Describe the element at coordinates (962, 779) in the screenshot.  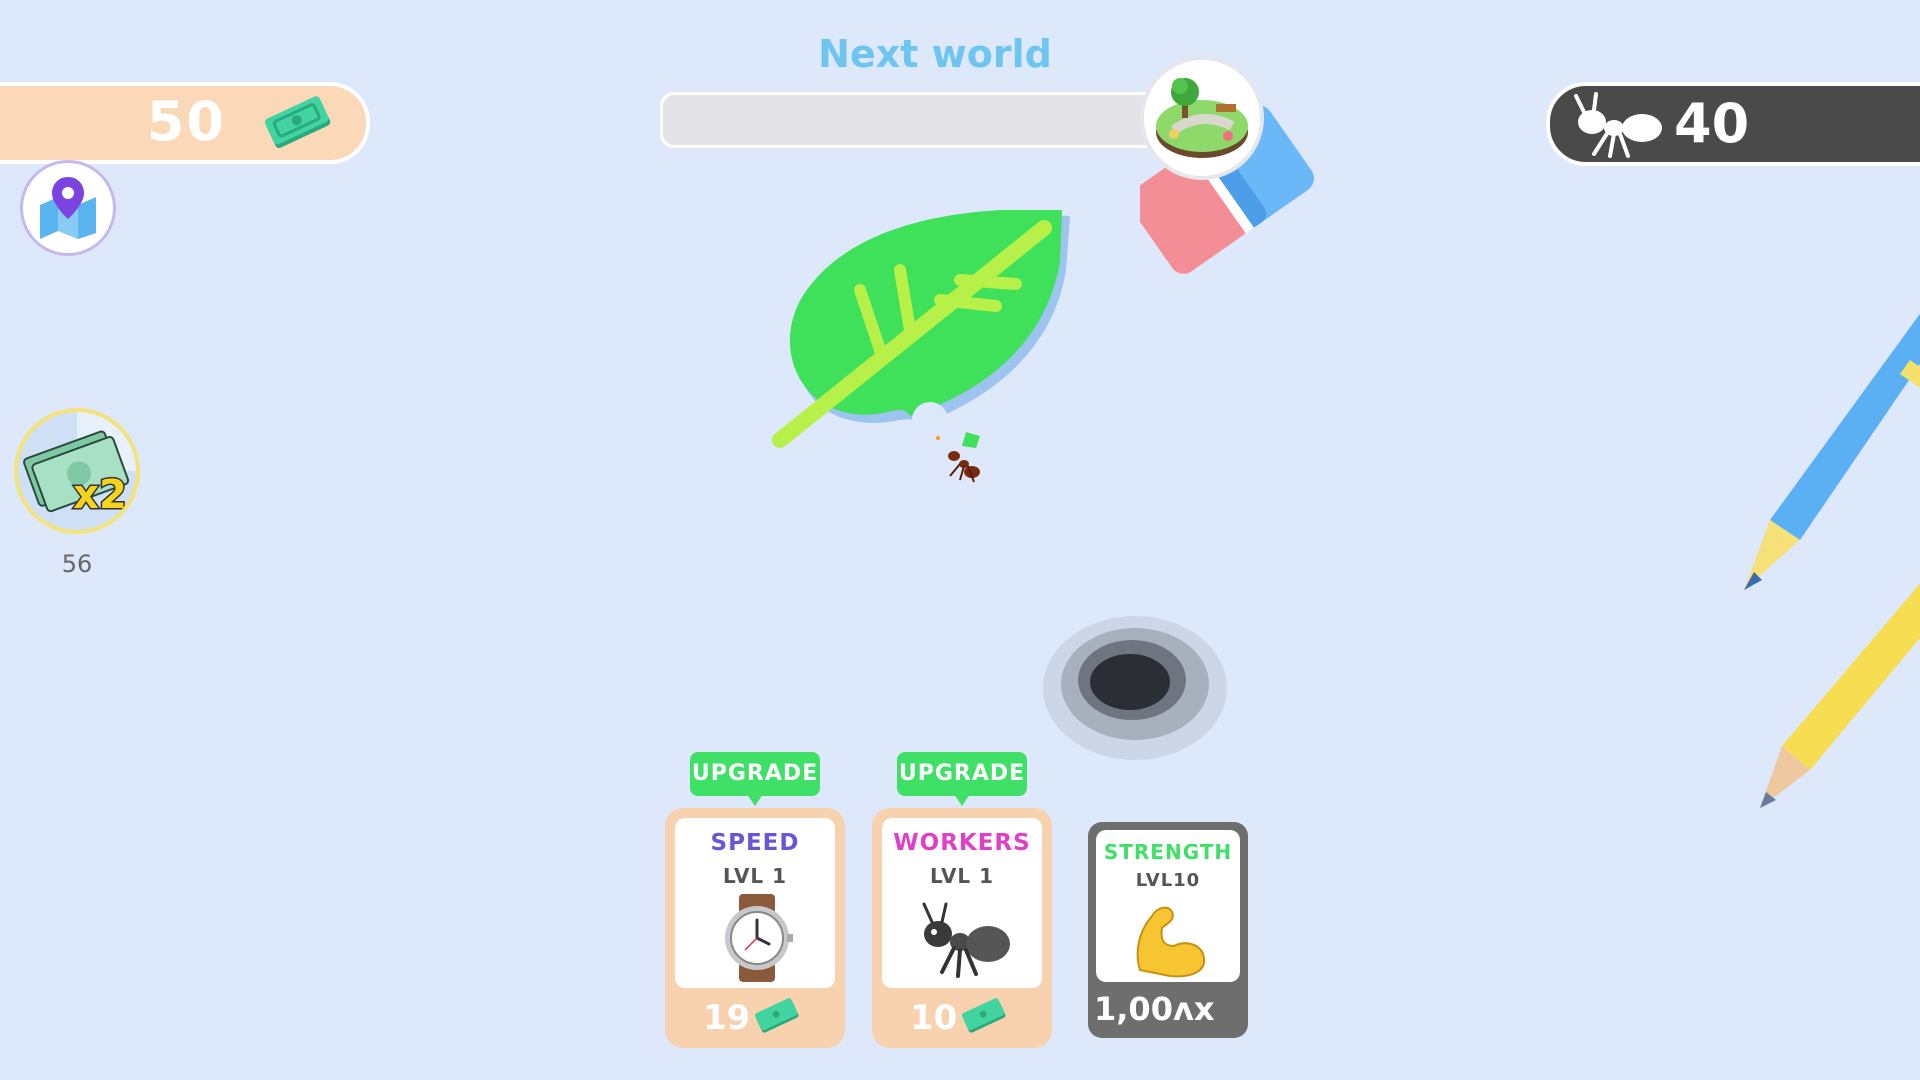
I see `workers-upgrade-tag: UPGRADE` at that location.